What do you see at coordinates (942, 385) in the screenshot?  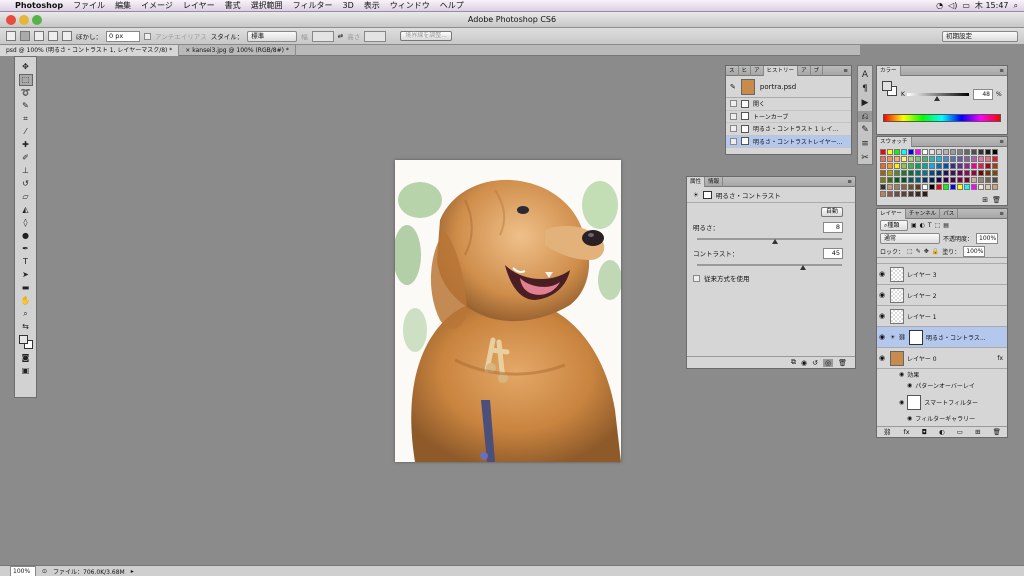 I see `pattern-overlay-row: ◉ パターンオーバーレイ` at bounding box center [942, 385].